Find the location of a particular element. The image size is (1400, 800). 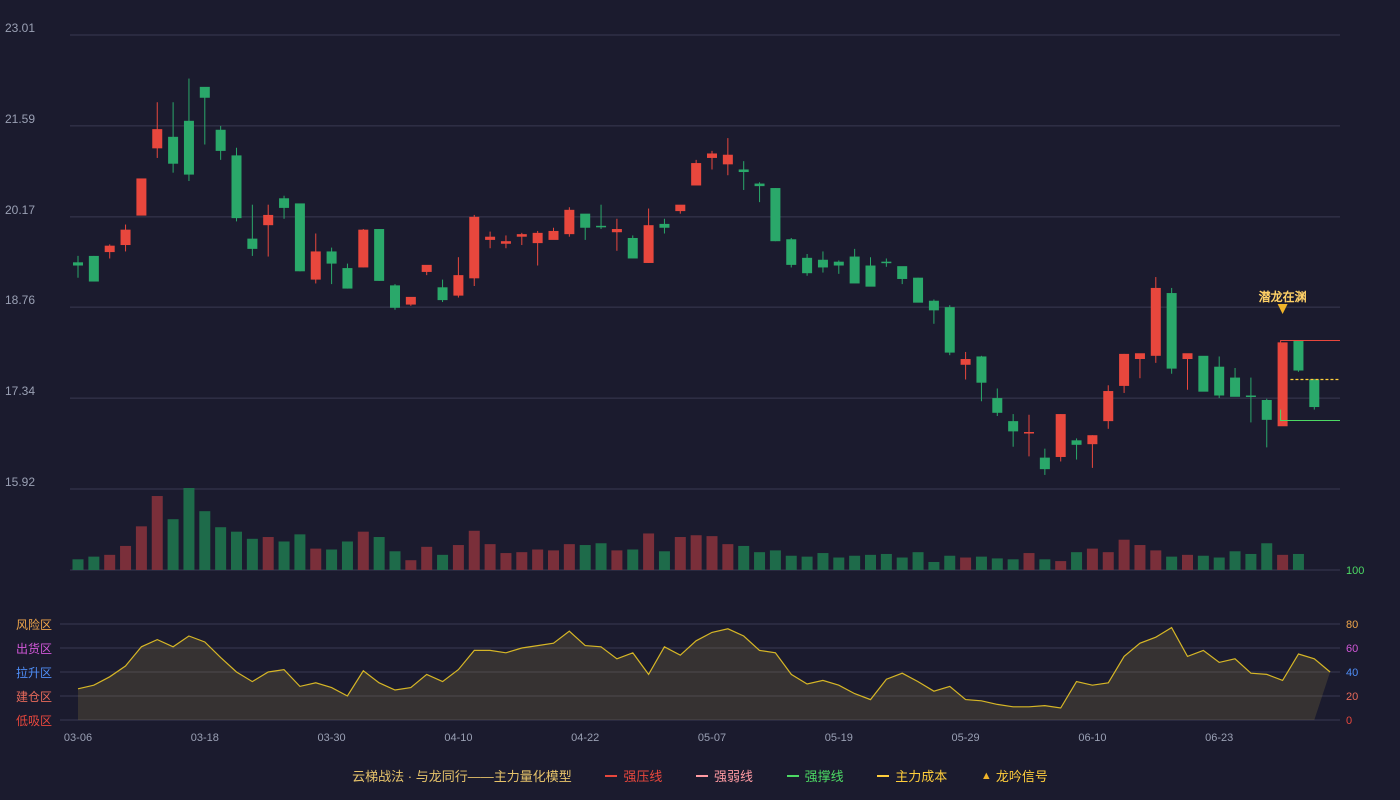

signal-arrow-icon is located at coordinates (1282, 309).